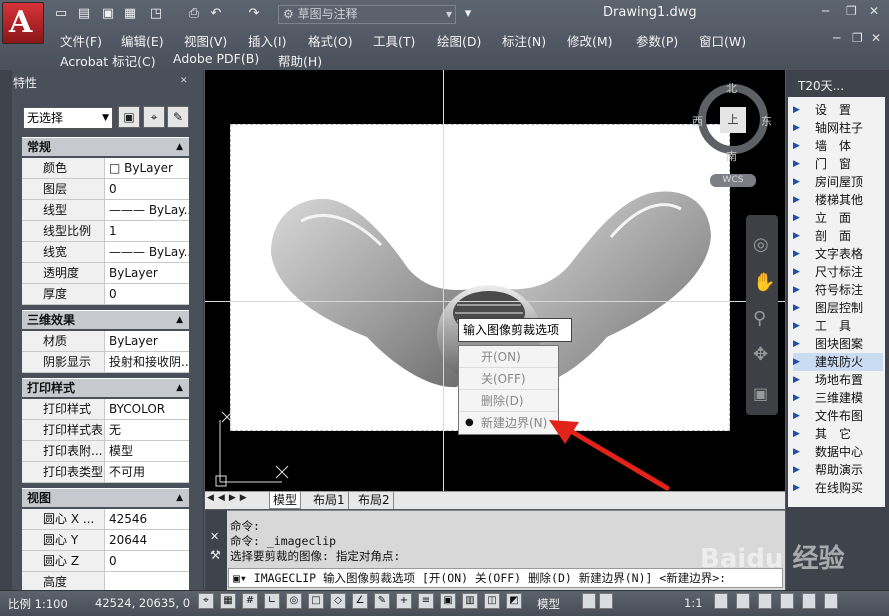  I want to click on doc-restore-icon: ❐, so click(857, 38).